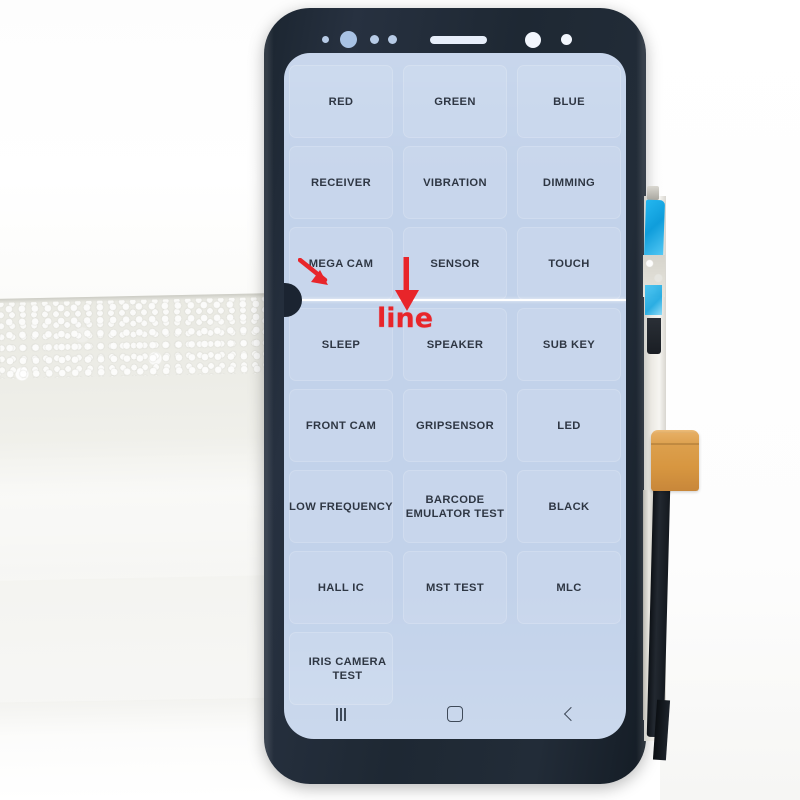 The image size is (800, 800). I want to click on test-button: LED, so click(569, 425).